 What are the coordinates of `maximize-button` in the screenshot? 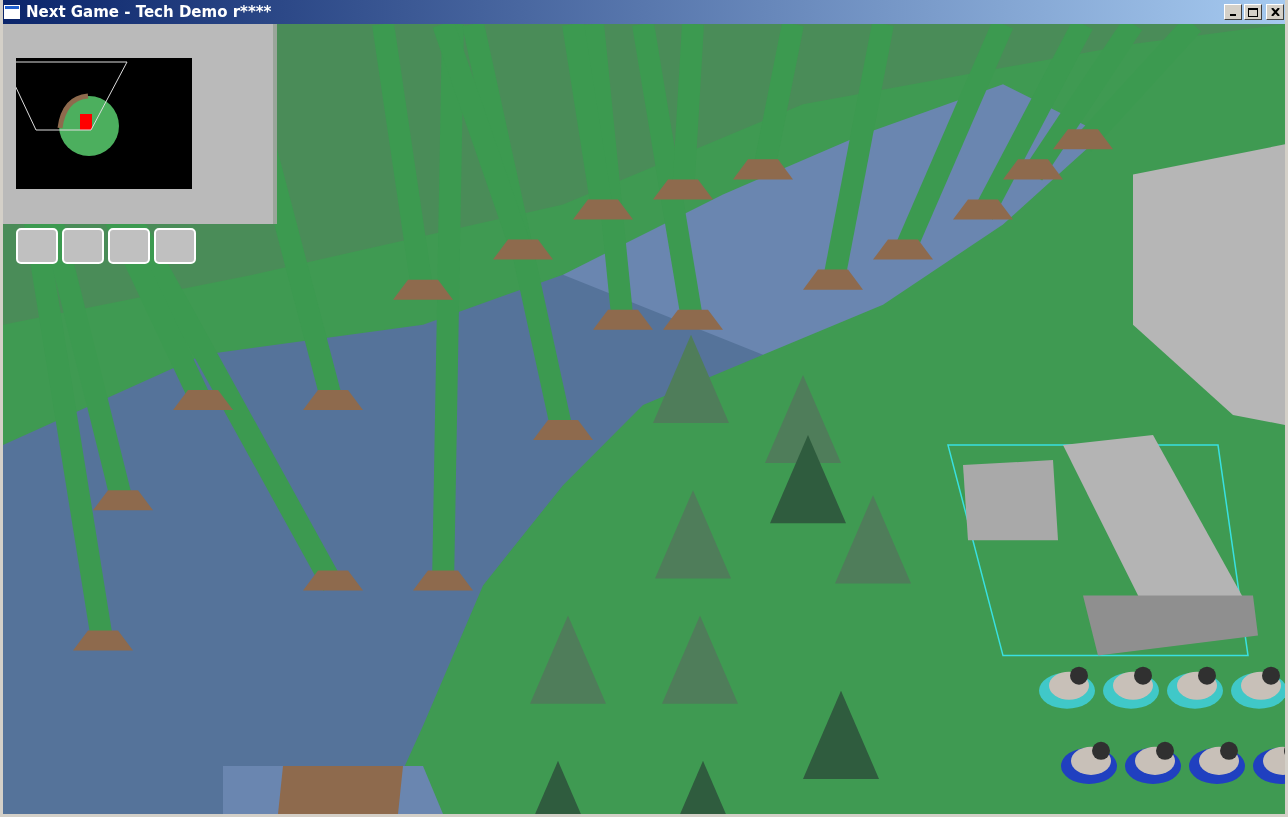 It's located at (1253, 12).